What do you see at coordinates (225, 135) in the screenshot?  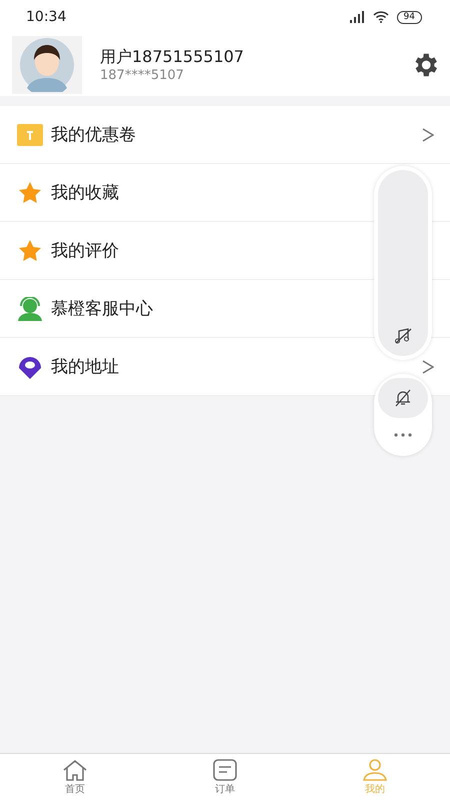 I see `menu-item: 我的优惠卷` at bounding box center [225, 135].